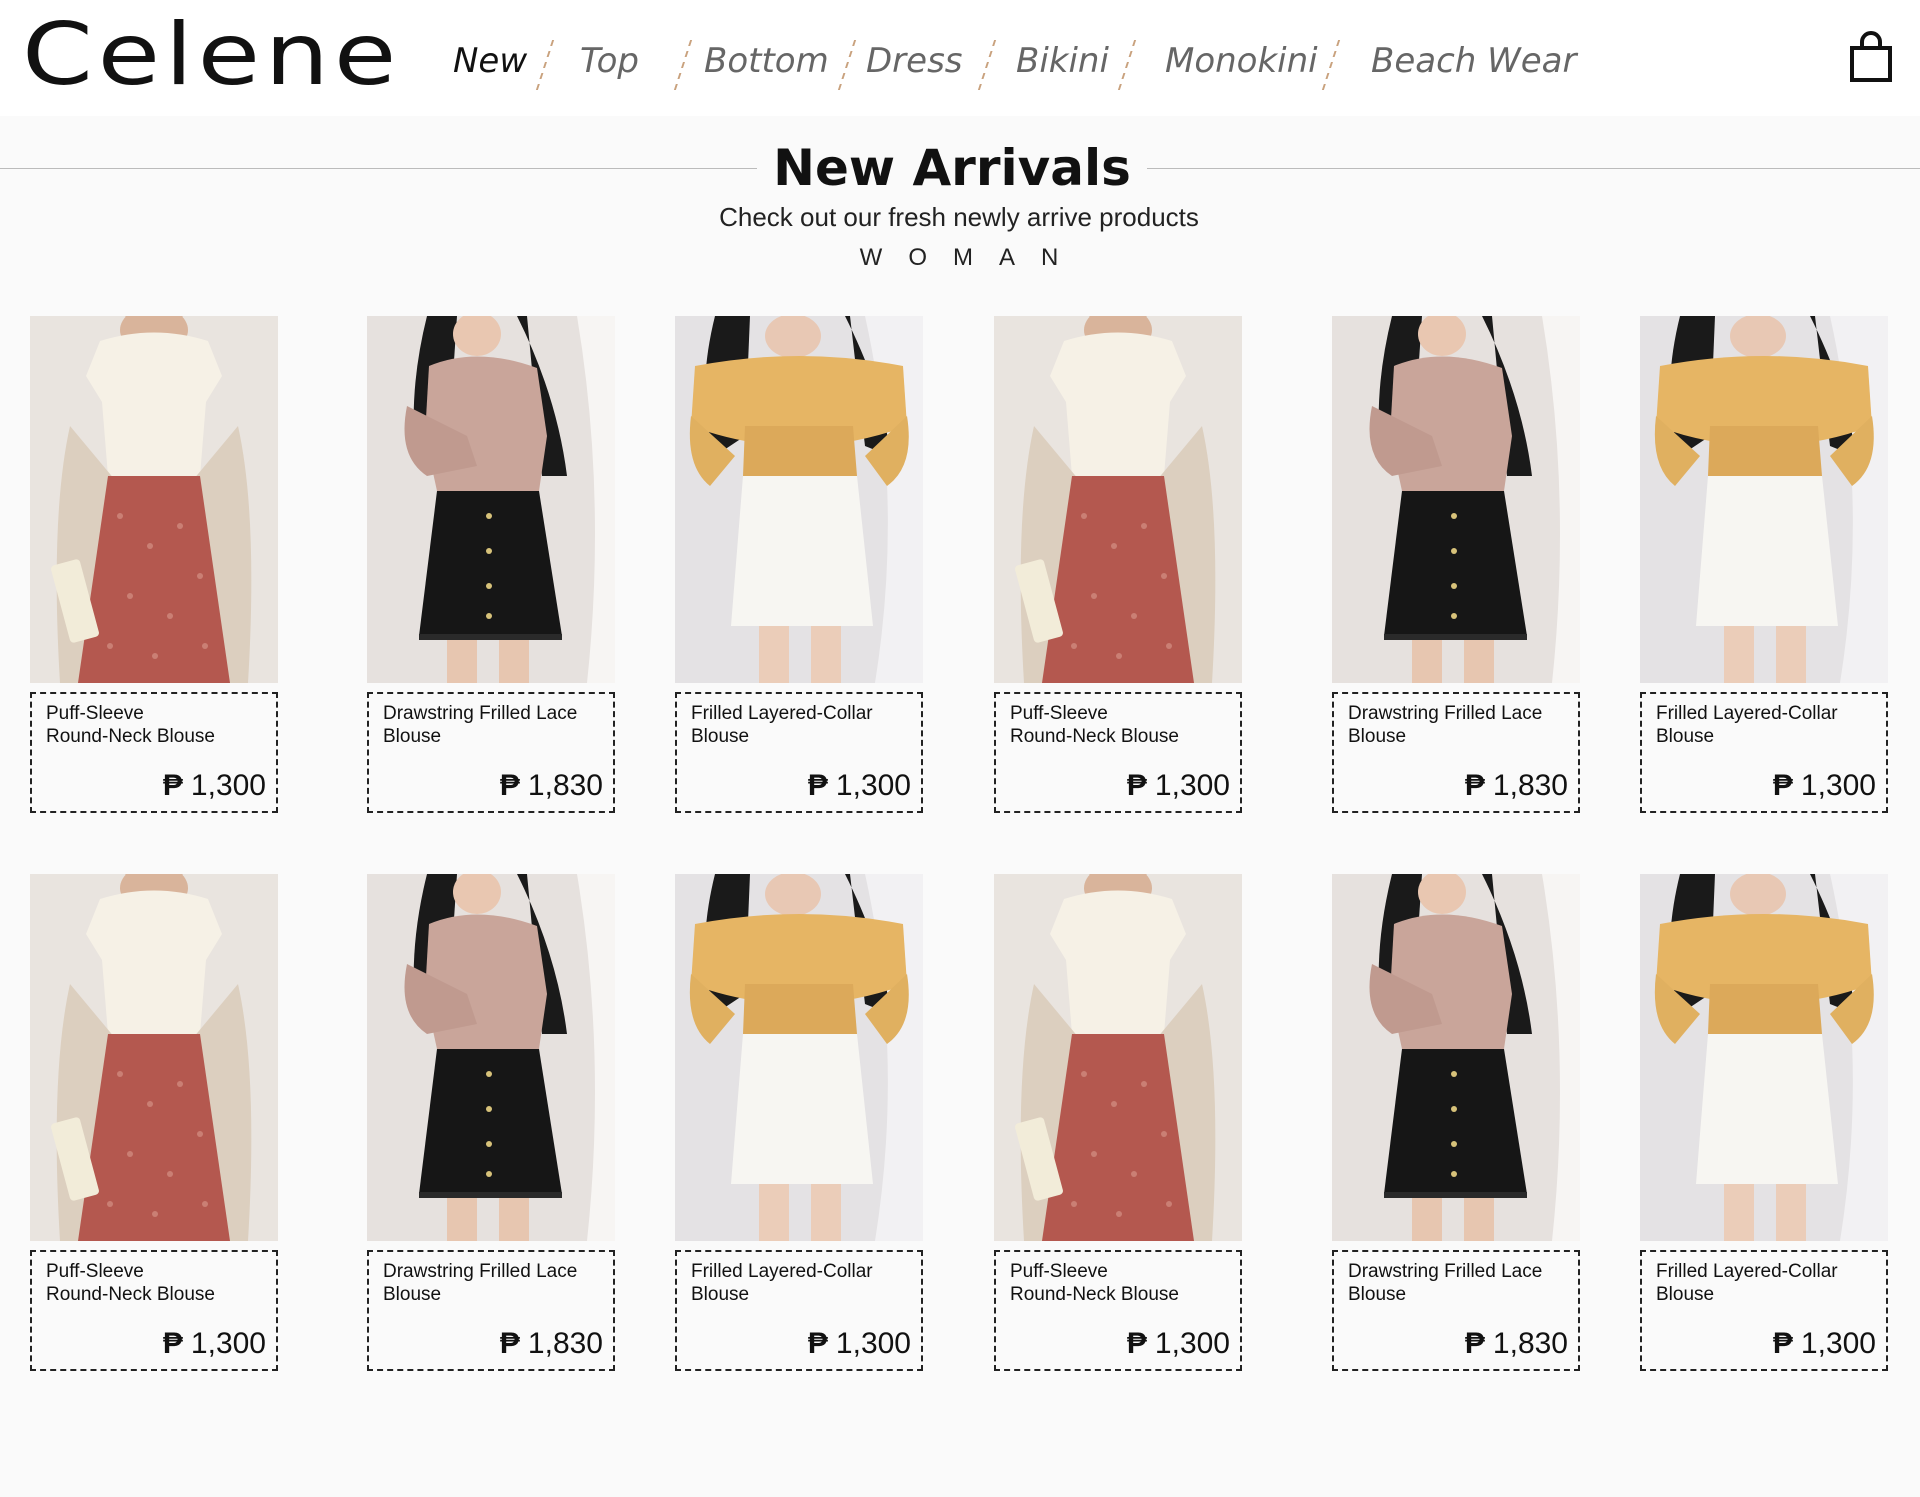 This screenshot has height=1497, width=1920. I want to click on shopping-bag-icon, so click(1871, 56).